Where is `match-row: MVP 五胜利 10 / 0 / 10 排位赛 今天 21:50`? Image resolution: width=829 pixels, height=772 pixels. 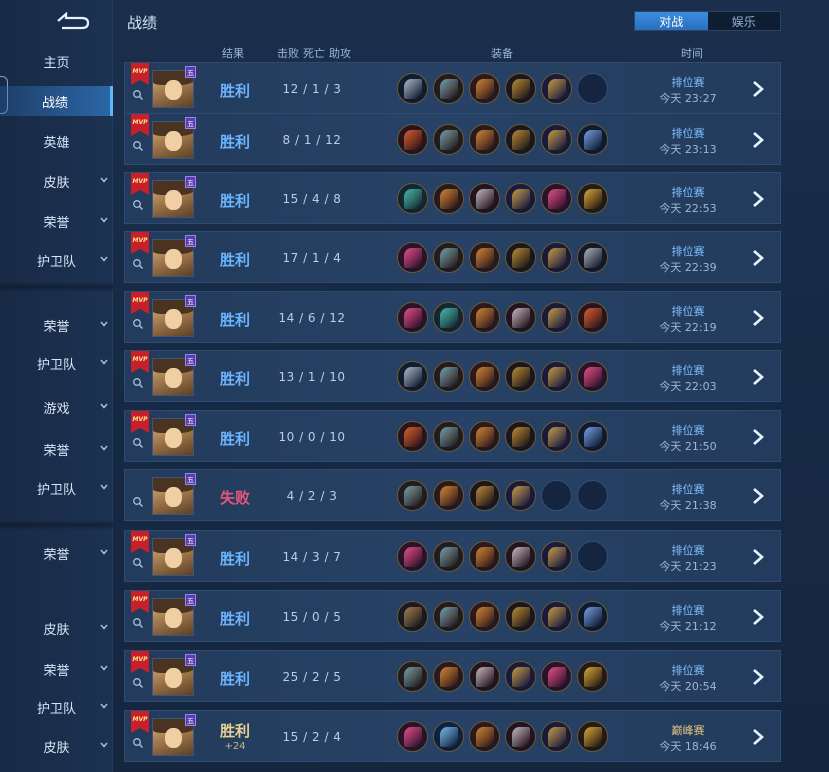 match-row: MVP 五胜利 10 / 0 / 10 排位赛 今天 21:50 is located at coordinates (452, 436).